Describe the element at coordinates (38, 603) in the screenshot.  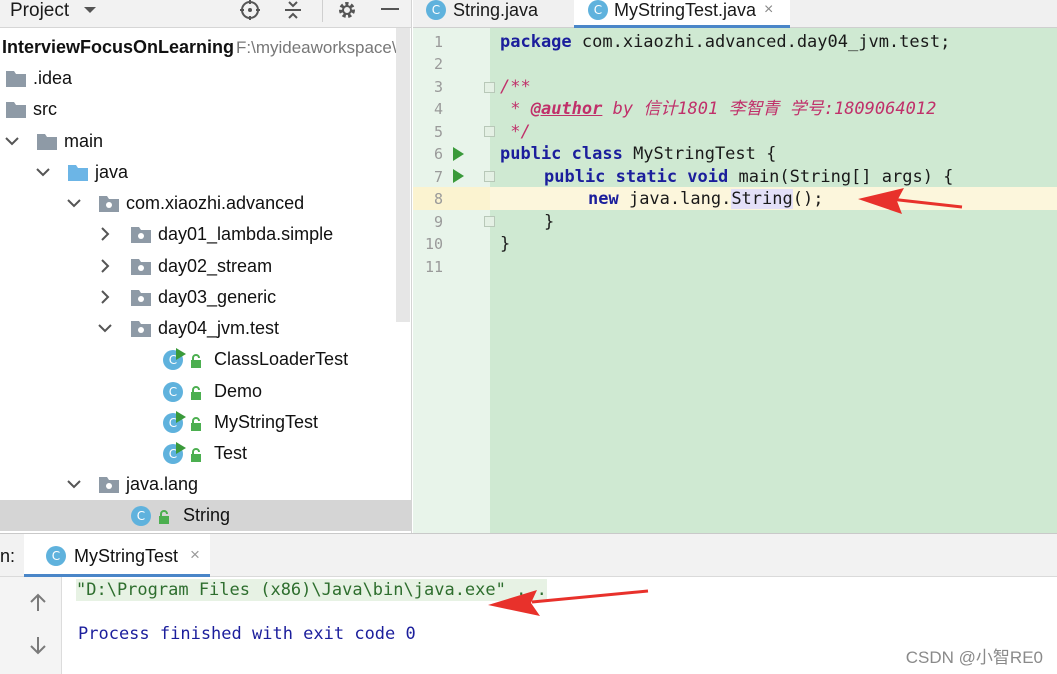
I see `arrow-up-icon` at that location.